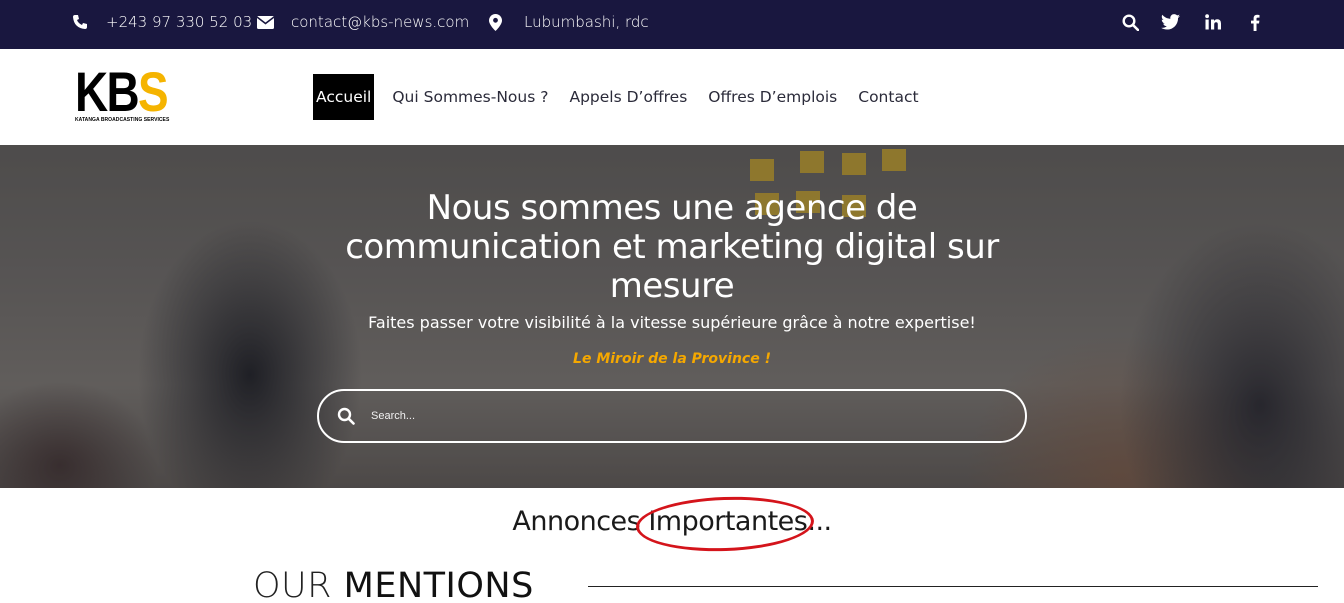 This screenshot has width=1344, height=603. I want to click on hero-search-box, so click(672, 416).